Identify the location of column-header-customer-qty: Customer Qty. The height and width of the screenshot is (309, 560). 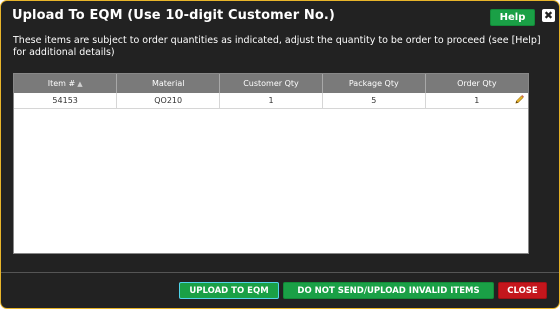
(271, 83).